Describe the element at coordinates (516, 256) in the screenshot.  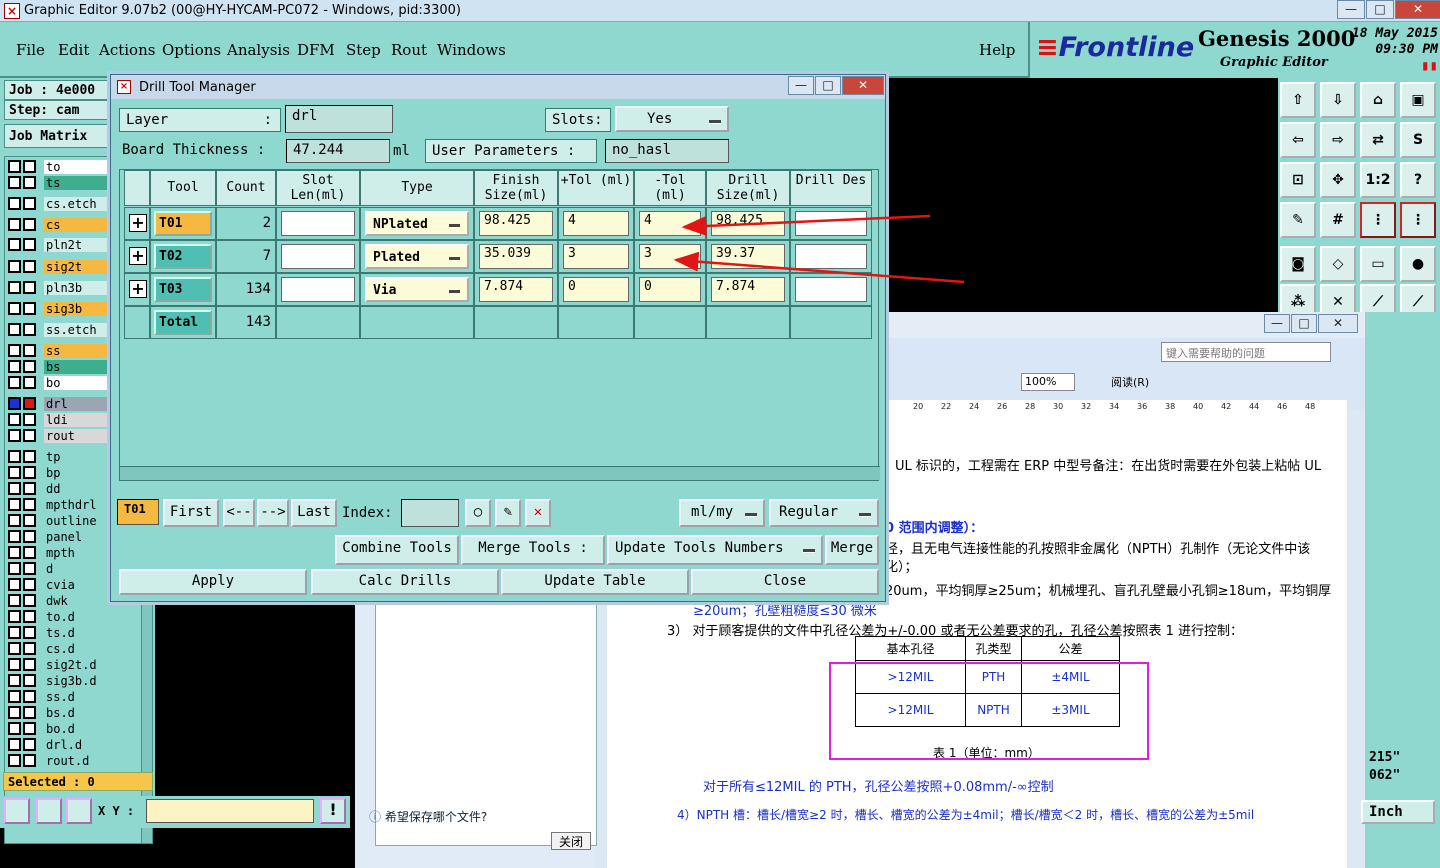
I see `finish-input: 35.039` at that location.